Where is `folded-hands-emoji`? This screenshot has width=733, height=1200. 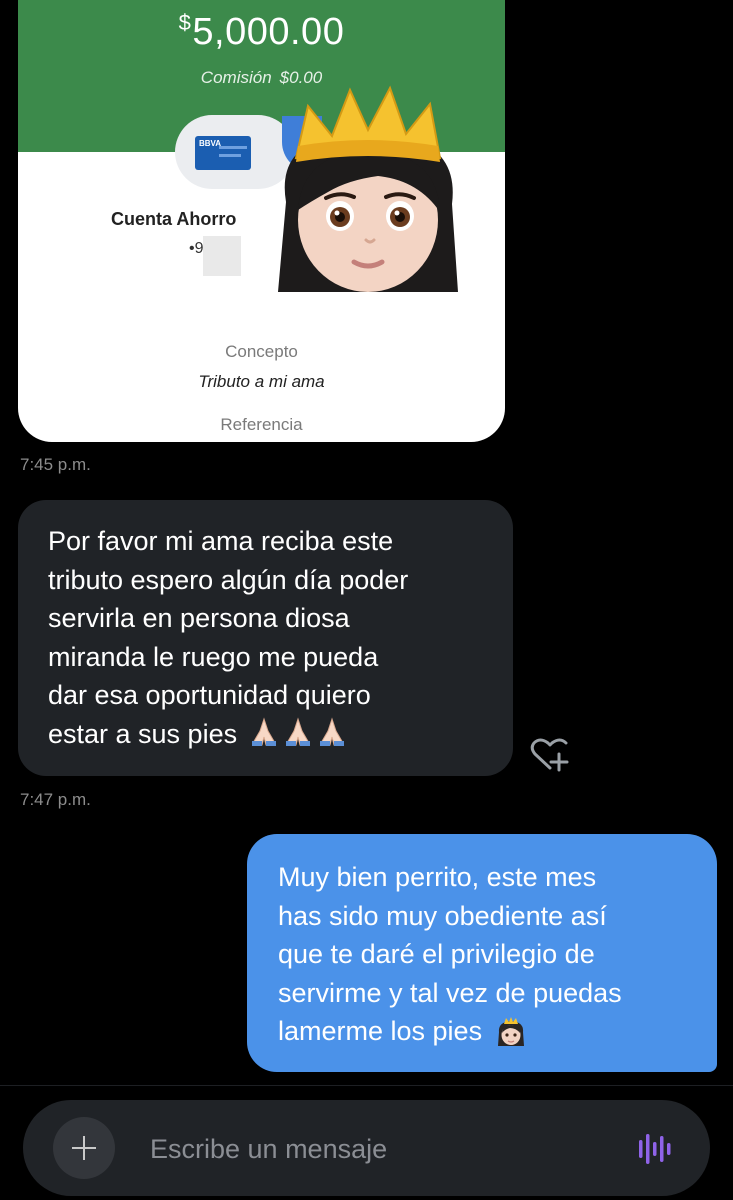
folded-hands-emoji is located at coordinates (298, 731).